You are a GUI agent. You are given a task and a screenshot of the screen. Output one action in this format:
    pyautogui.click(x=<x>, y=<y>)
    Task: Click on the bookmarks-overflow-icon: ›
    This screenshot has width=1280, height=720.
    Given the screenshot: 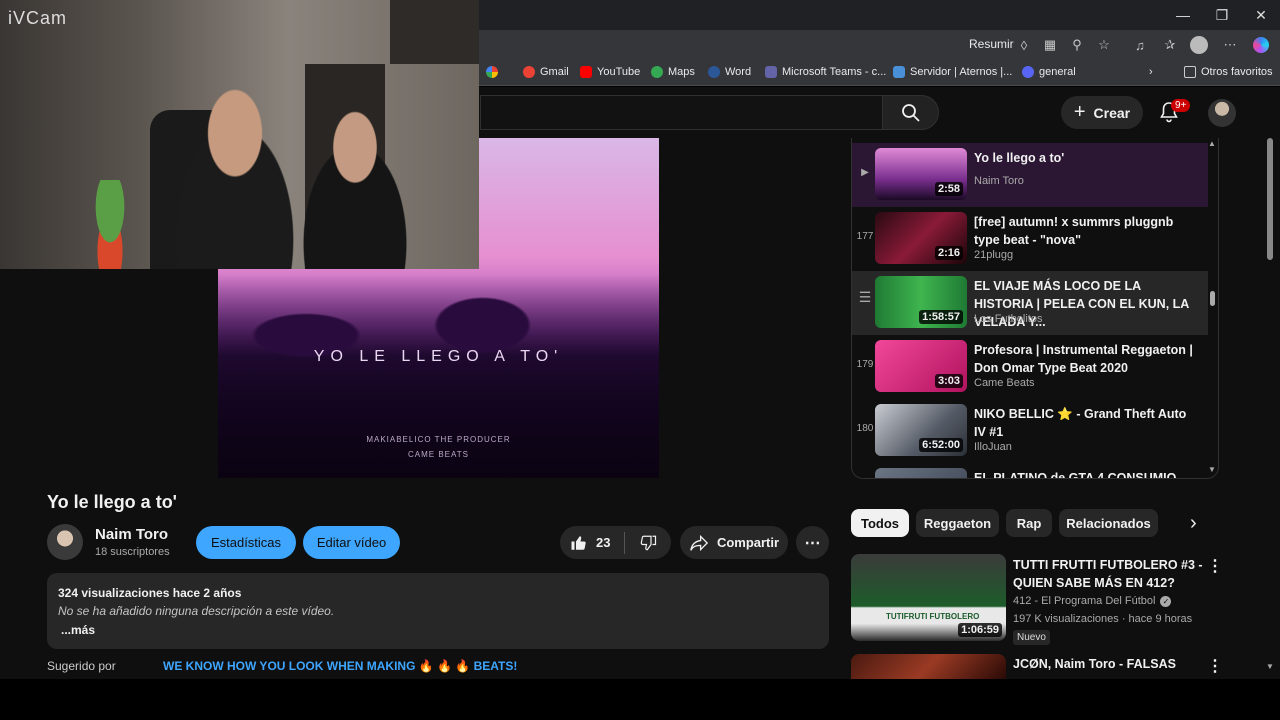 What is the action you would take?
    pyautogui.click(x=1151, y=72)
    